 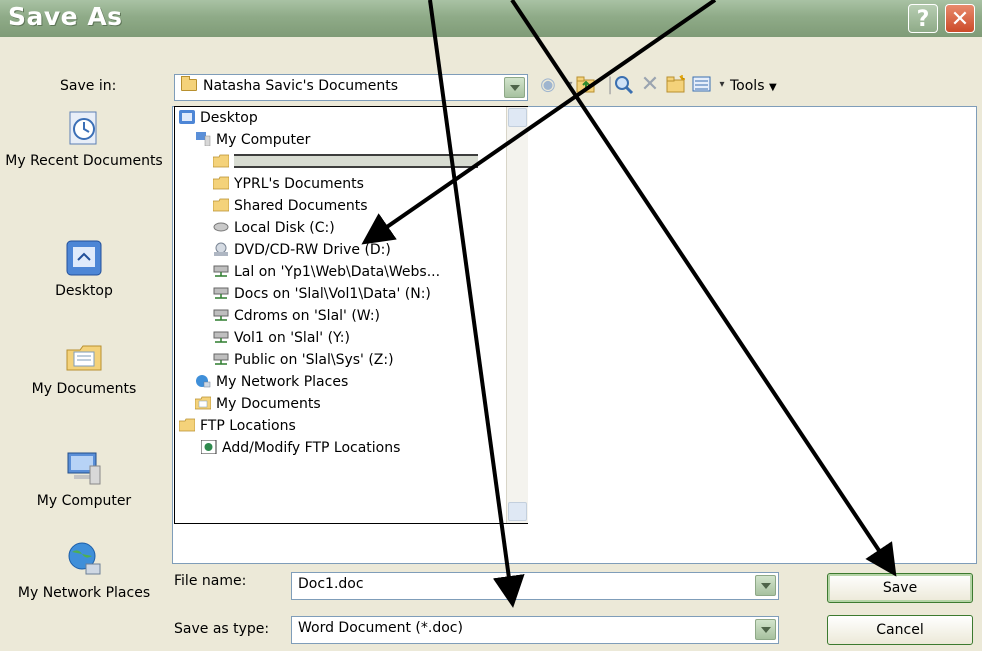 What do you see at coordinates (65, 16) in the screenshot?
I see `dialog-title: Save As` at bounding box center [65, 16].